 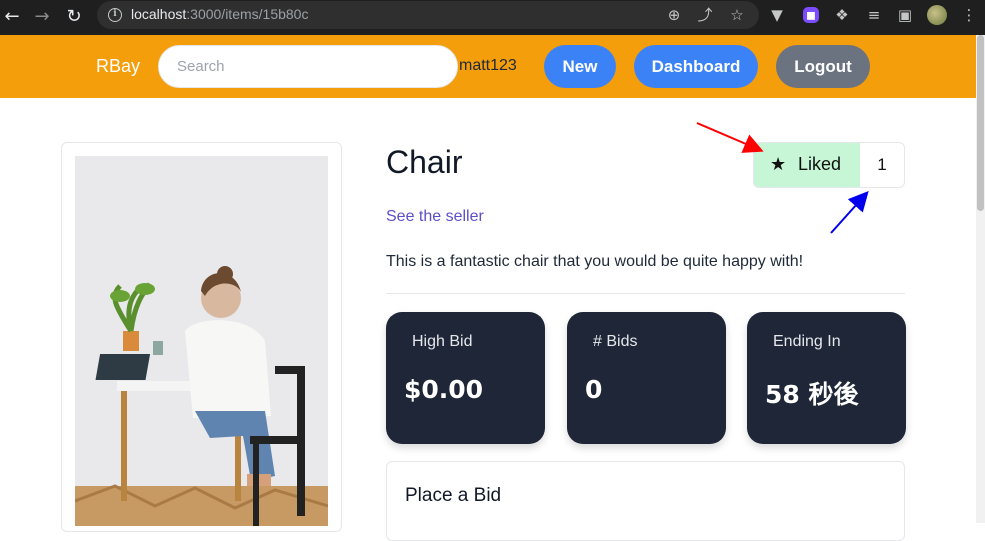 What do you see at coordinates (778, 164) in the screenshot?
I see `star-icon: ★` at bounding box center [778, 164].